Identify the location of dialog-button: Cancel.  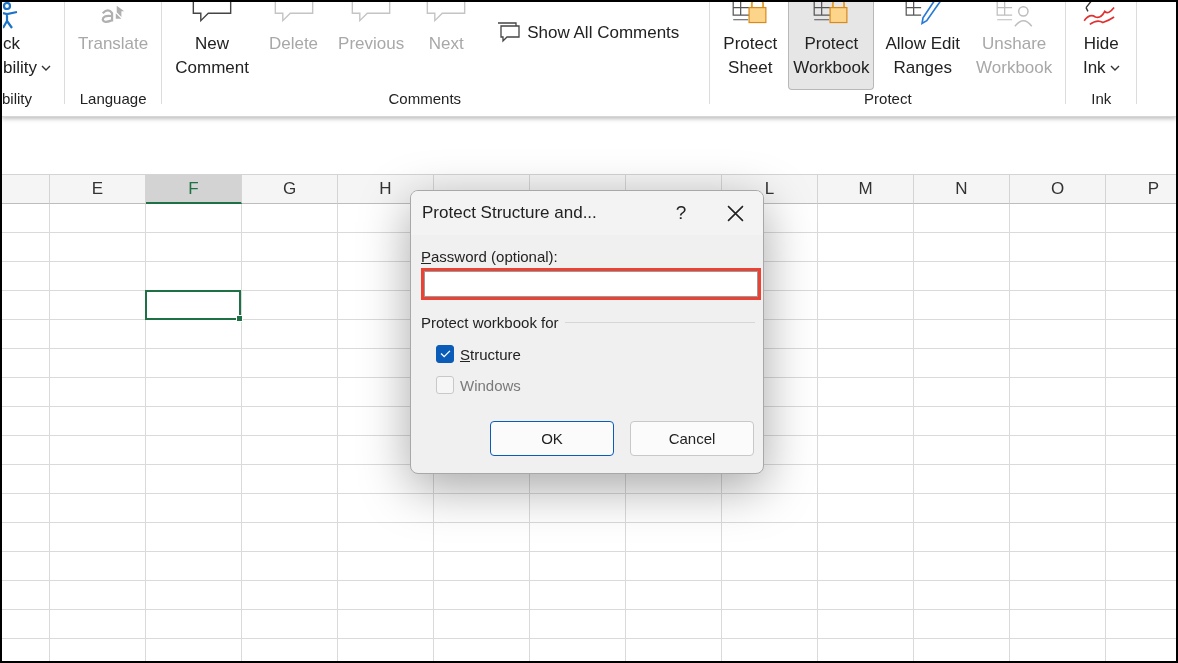
(692, 438).